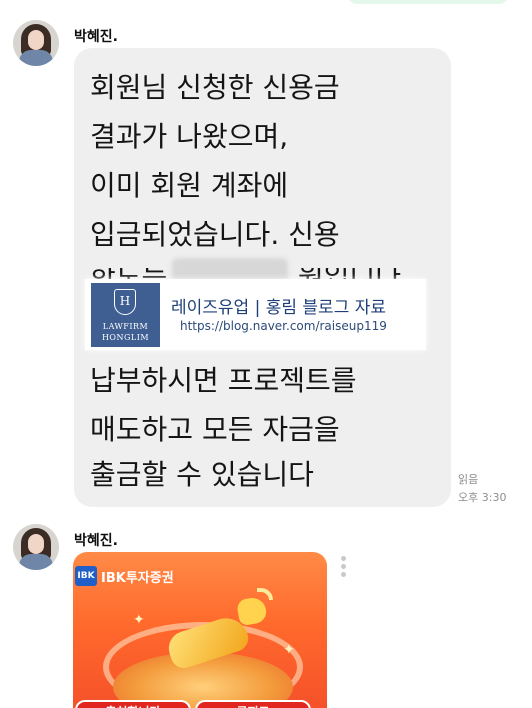 The image size is (532, 708). What do you see at coordinates (189, 136) in the screenshot?
I see `message-line: 결과가 나왔으며,` at bounding box center [189, 136].